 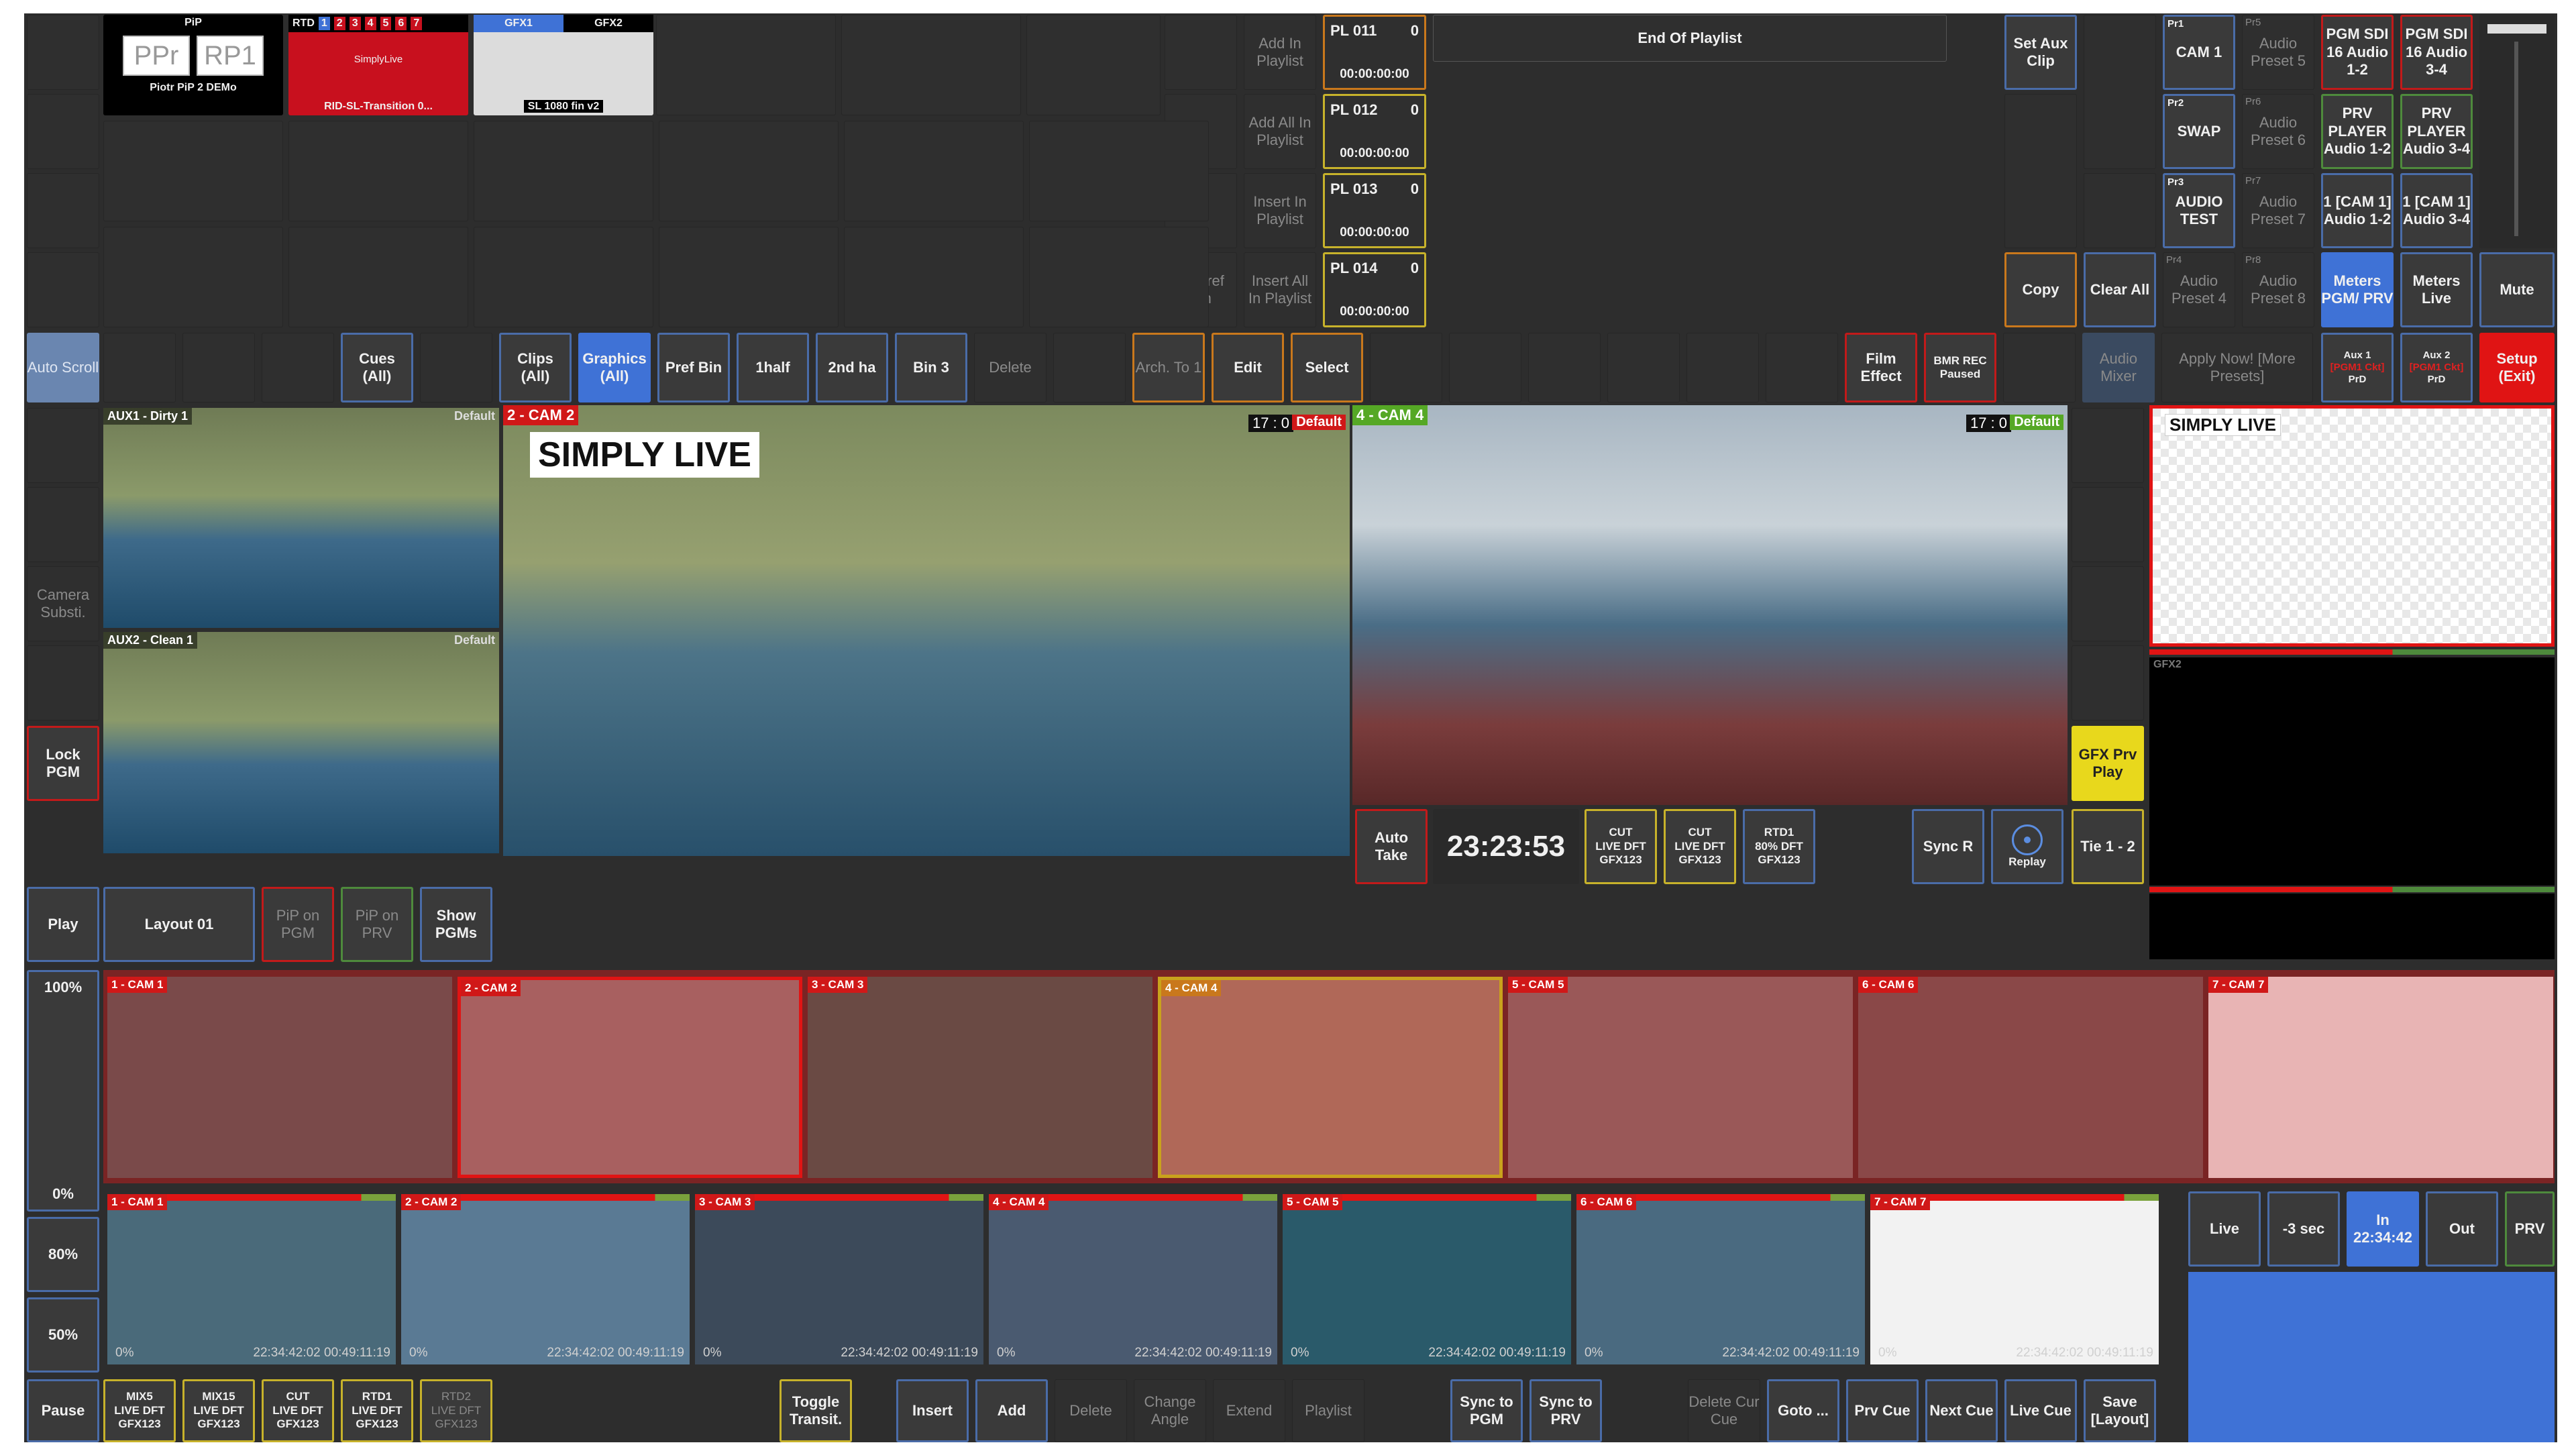 What do you see at coordinates (63, 367) in the screenshot?
I see `auto-scroll-button: Auto Scroll` at bounding box center [63, 367].